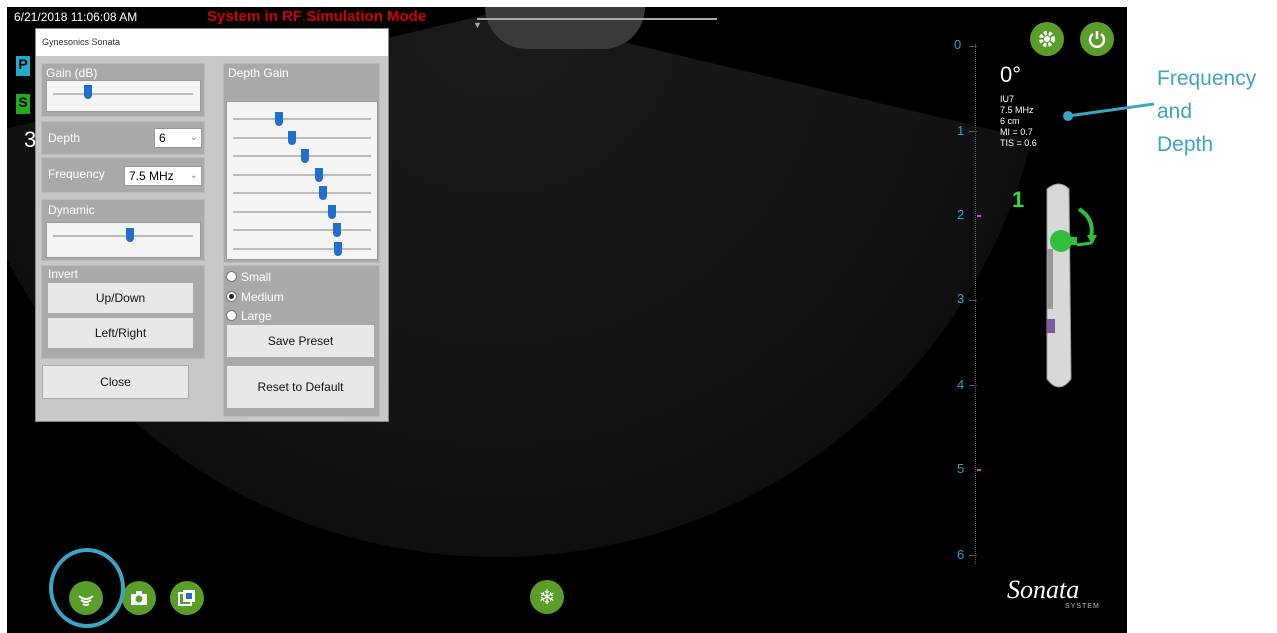 The image size is (1277, 633). Describe the element at coordinates (976, 304) in the screenshot. I see `depth-ruler` at that location.